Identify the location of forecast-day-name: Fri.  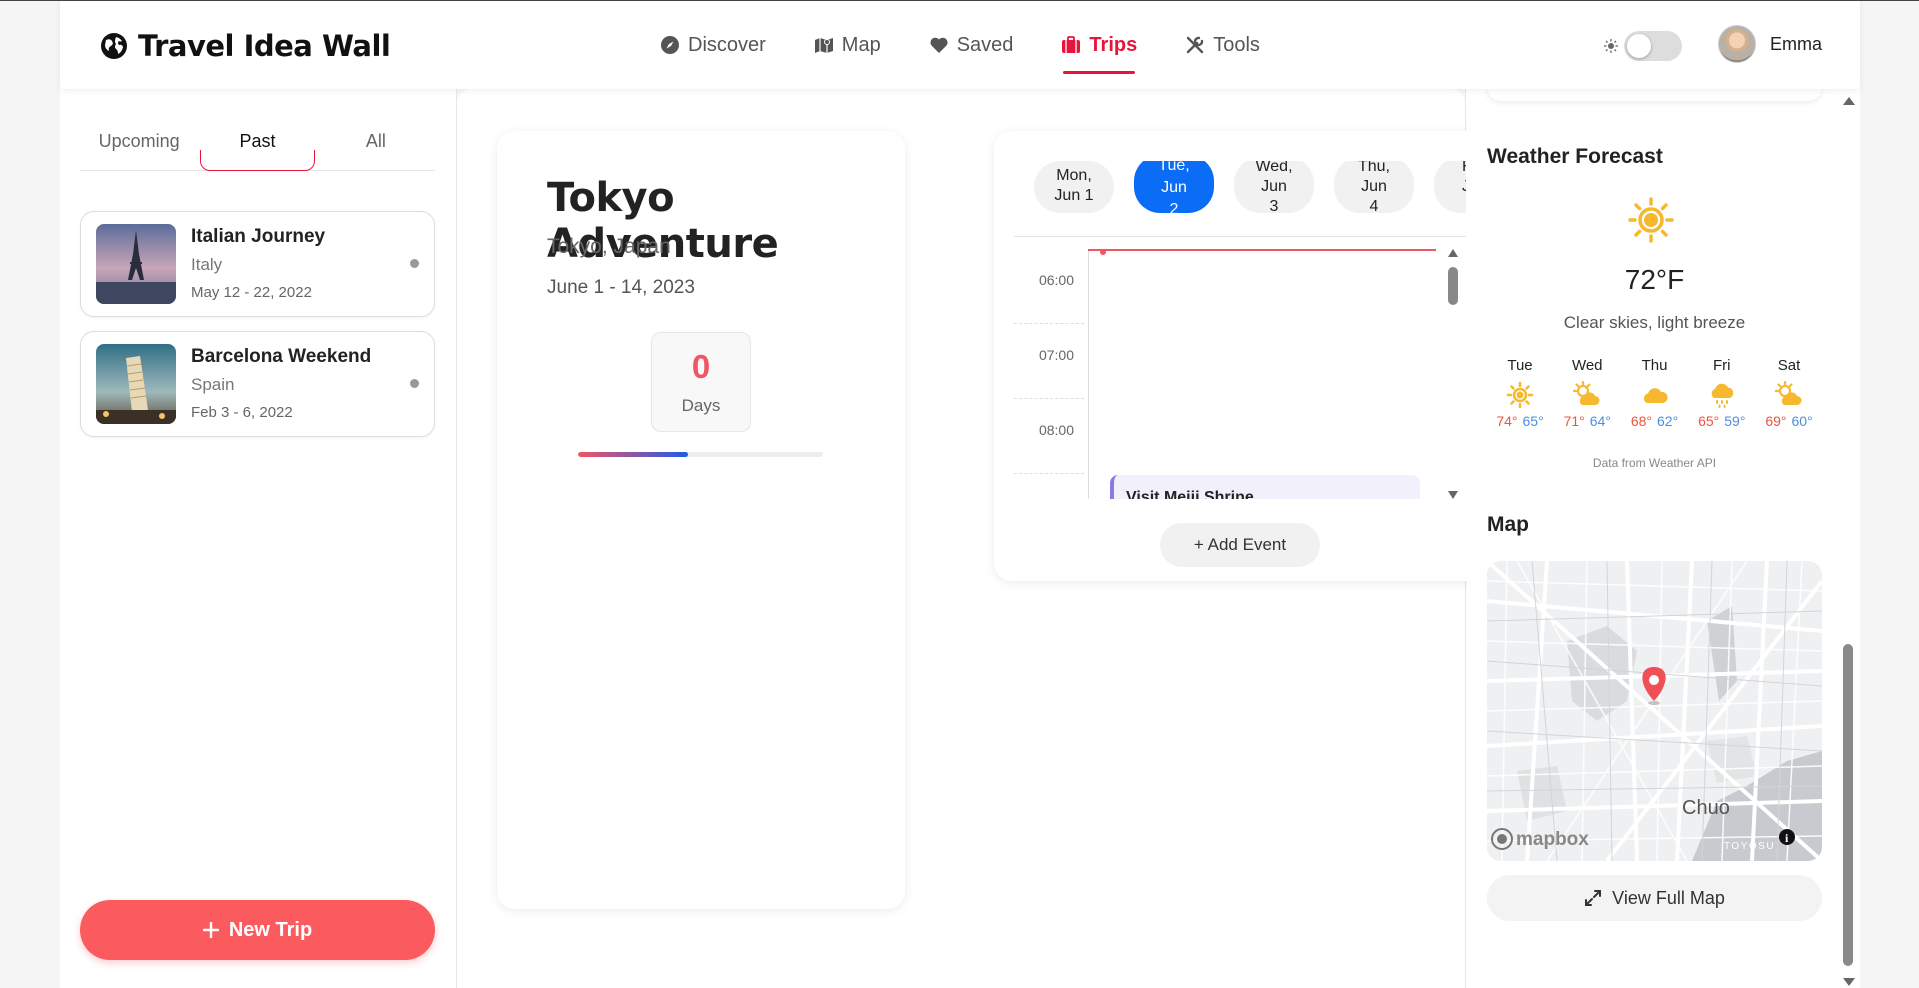
(1722, 365).